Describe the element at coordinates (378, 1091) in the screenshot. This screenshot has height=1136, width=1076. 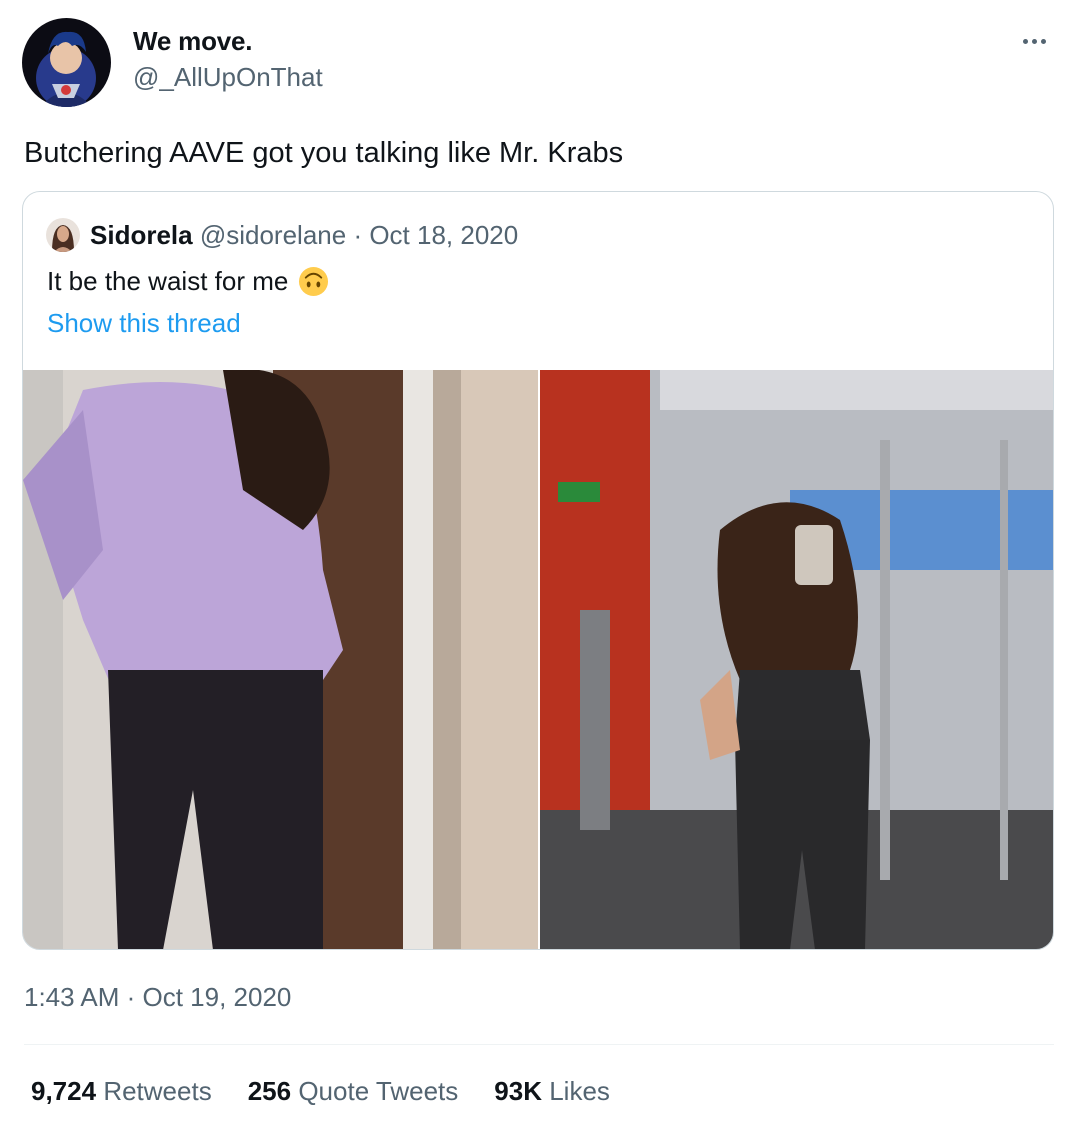
I see `quote-tweets-label: Quote Tweets` at that location.